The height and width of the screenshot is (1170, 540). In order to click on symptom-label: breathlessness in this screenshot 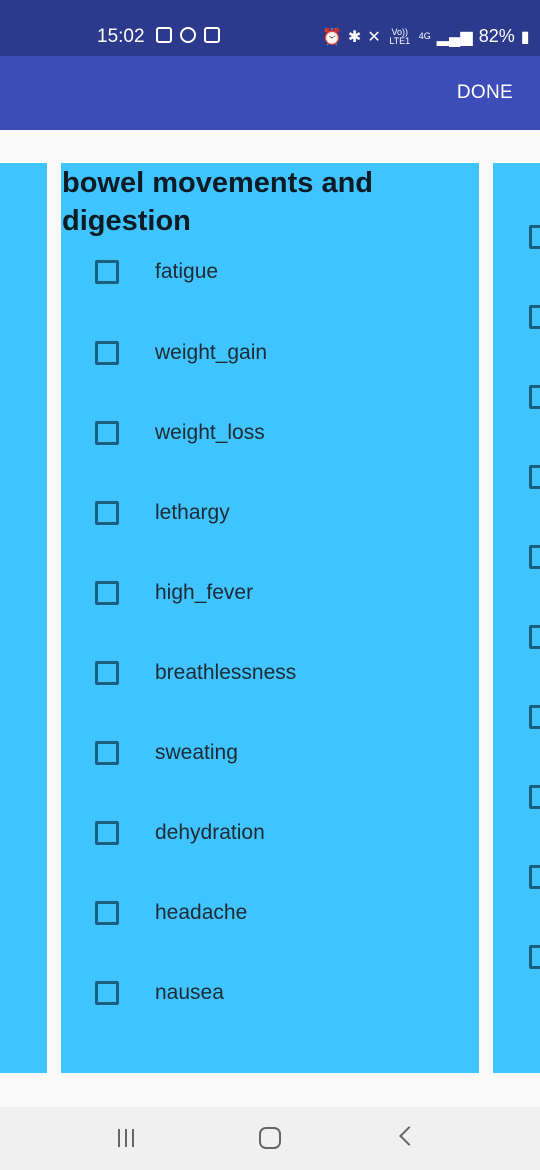, I will do `click(226, 672)`.